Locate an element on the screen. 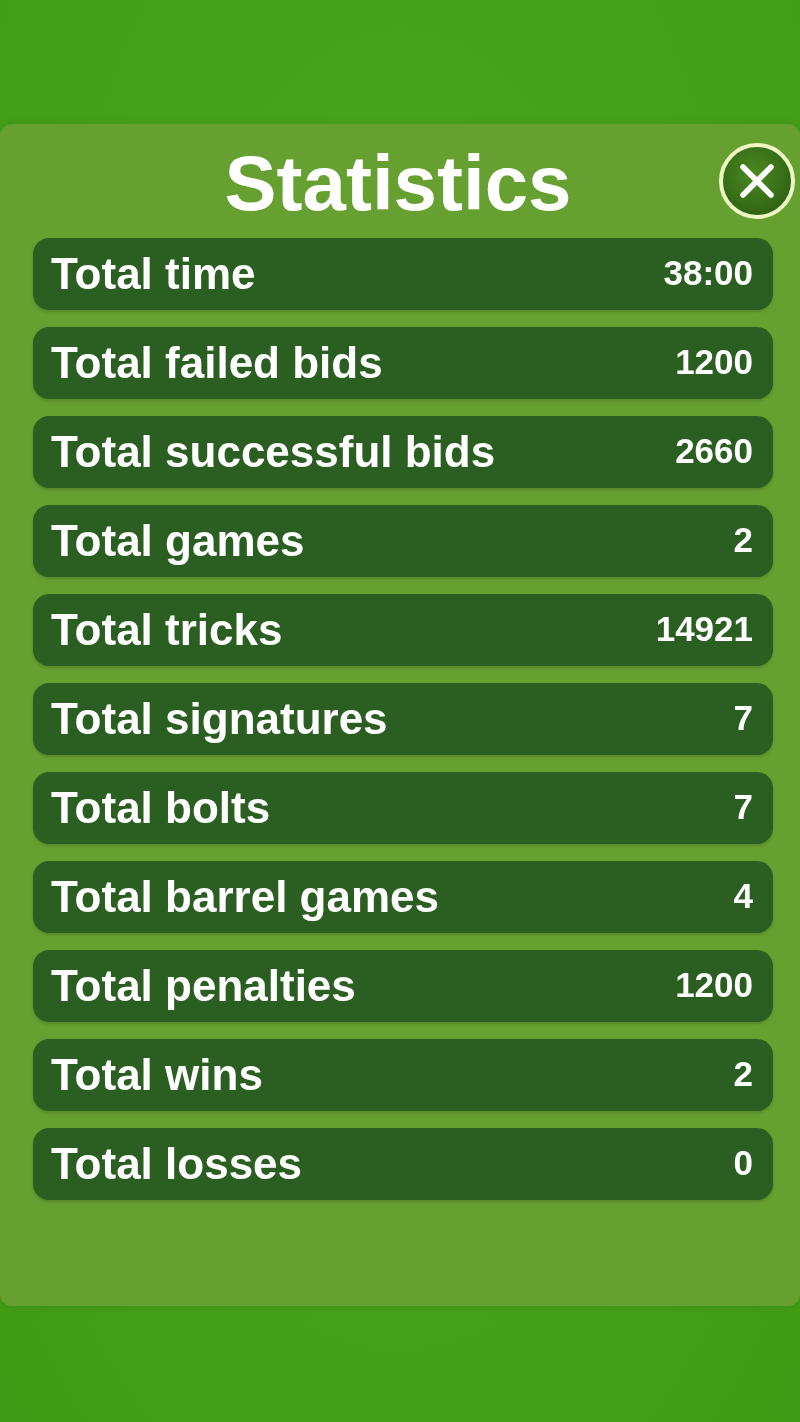 Image resolution: width=800 pixels, height=1422 pixels. stat-label: Total penalties is located at coordinates (203, 986).